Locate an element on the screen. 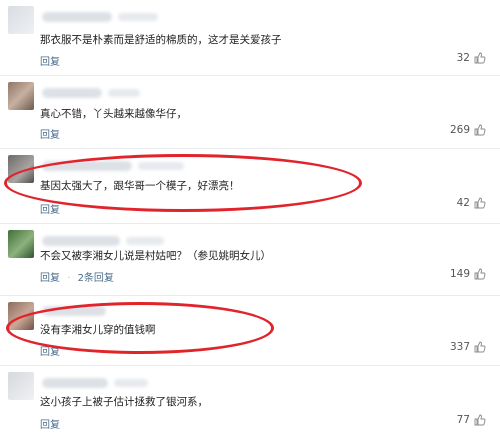 The width and height of the screenshot is (500, 438). like-button: 32 is located at coordinates (471, 58).